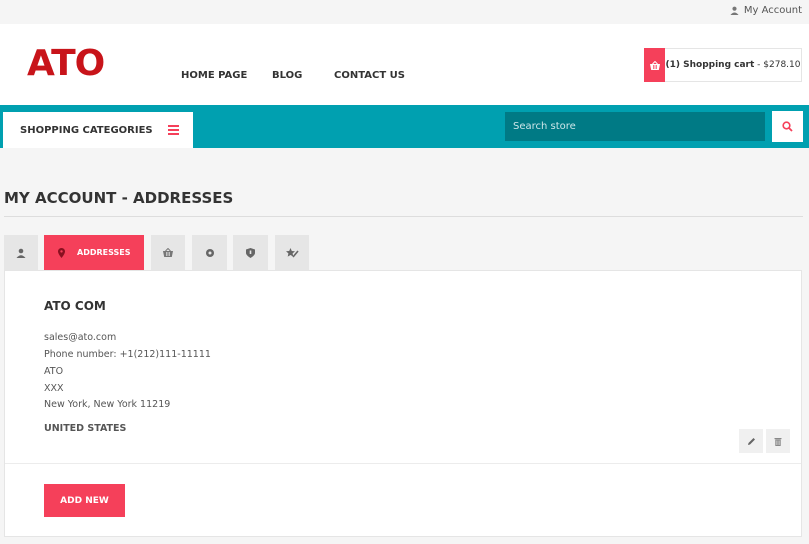  Describe the element at coordinates (104, 252) in the screenshot. I see `tab-addresses-label: ADDRESSES` at that location.